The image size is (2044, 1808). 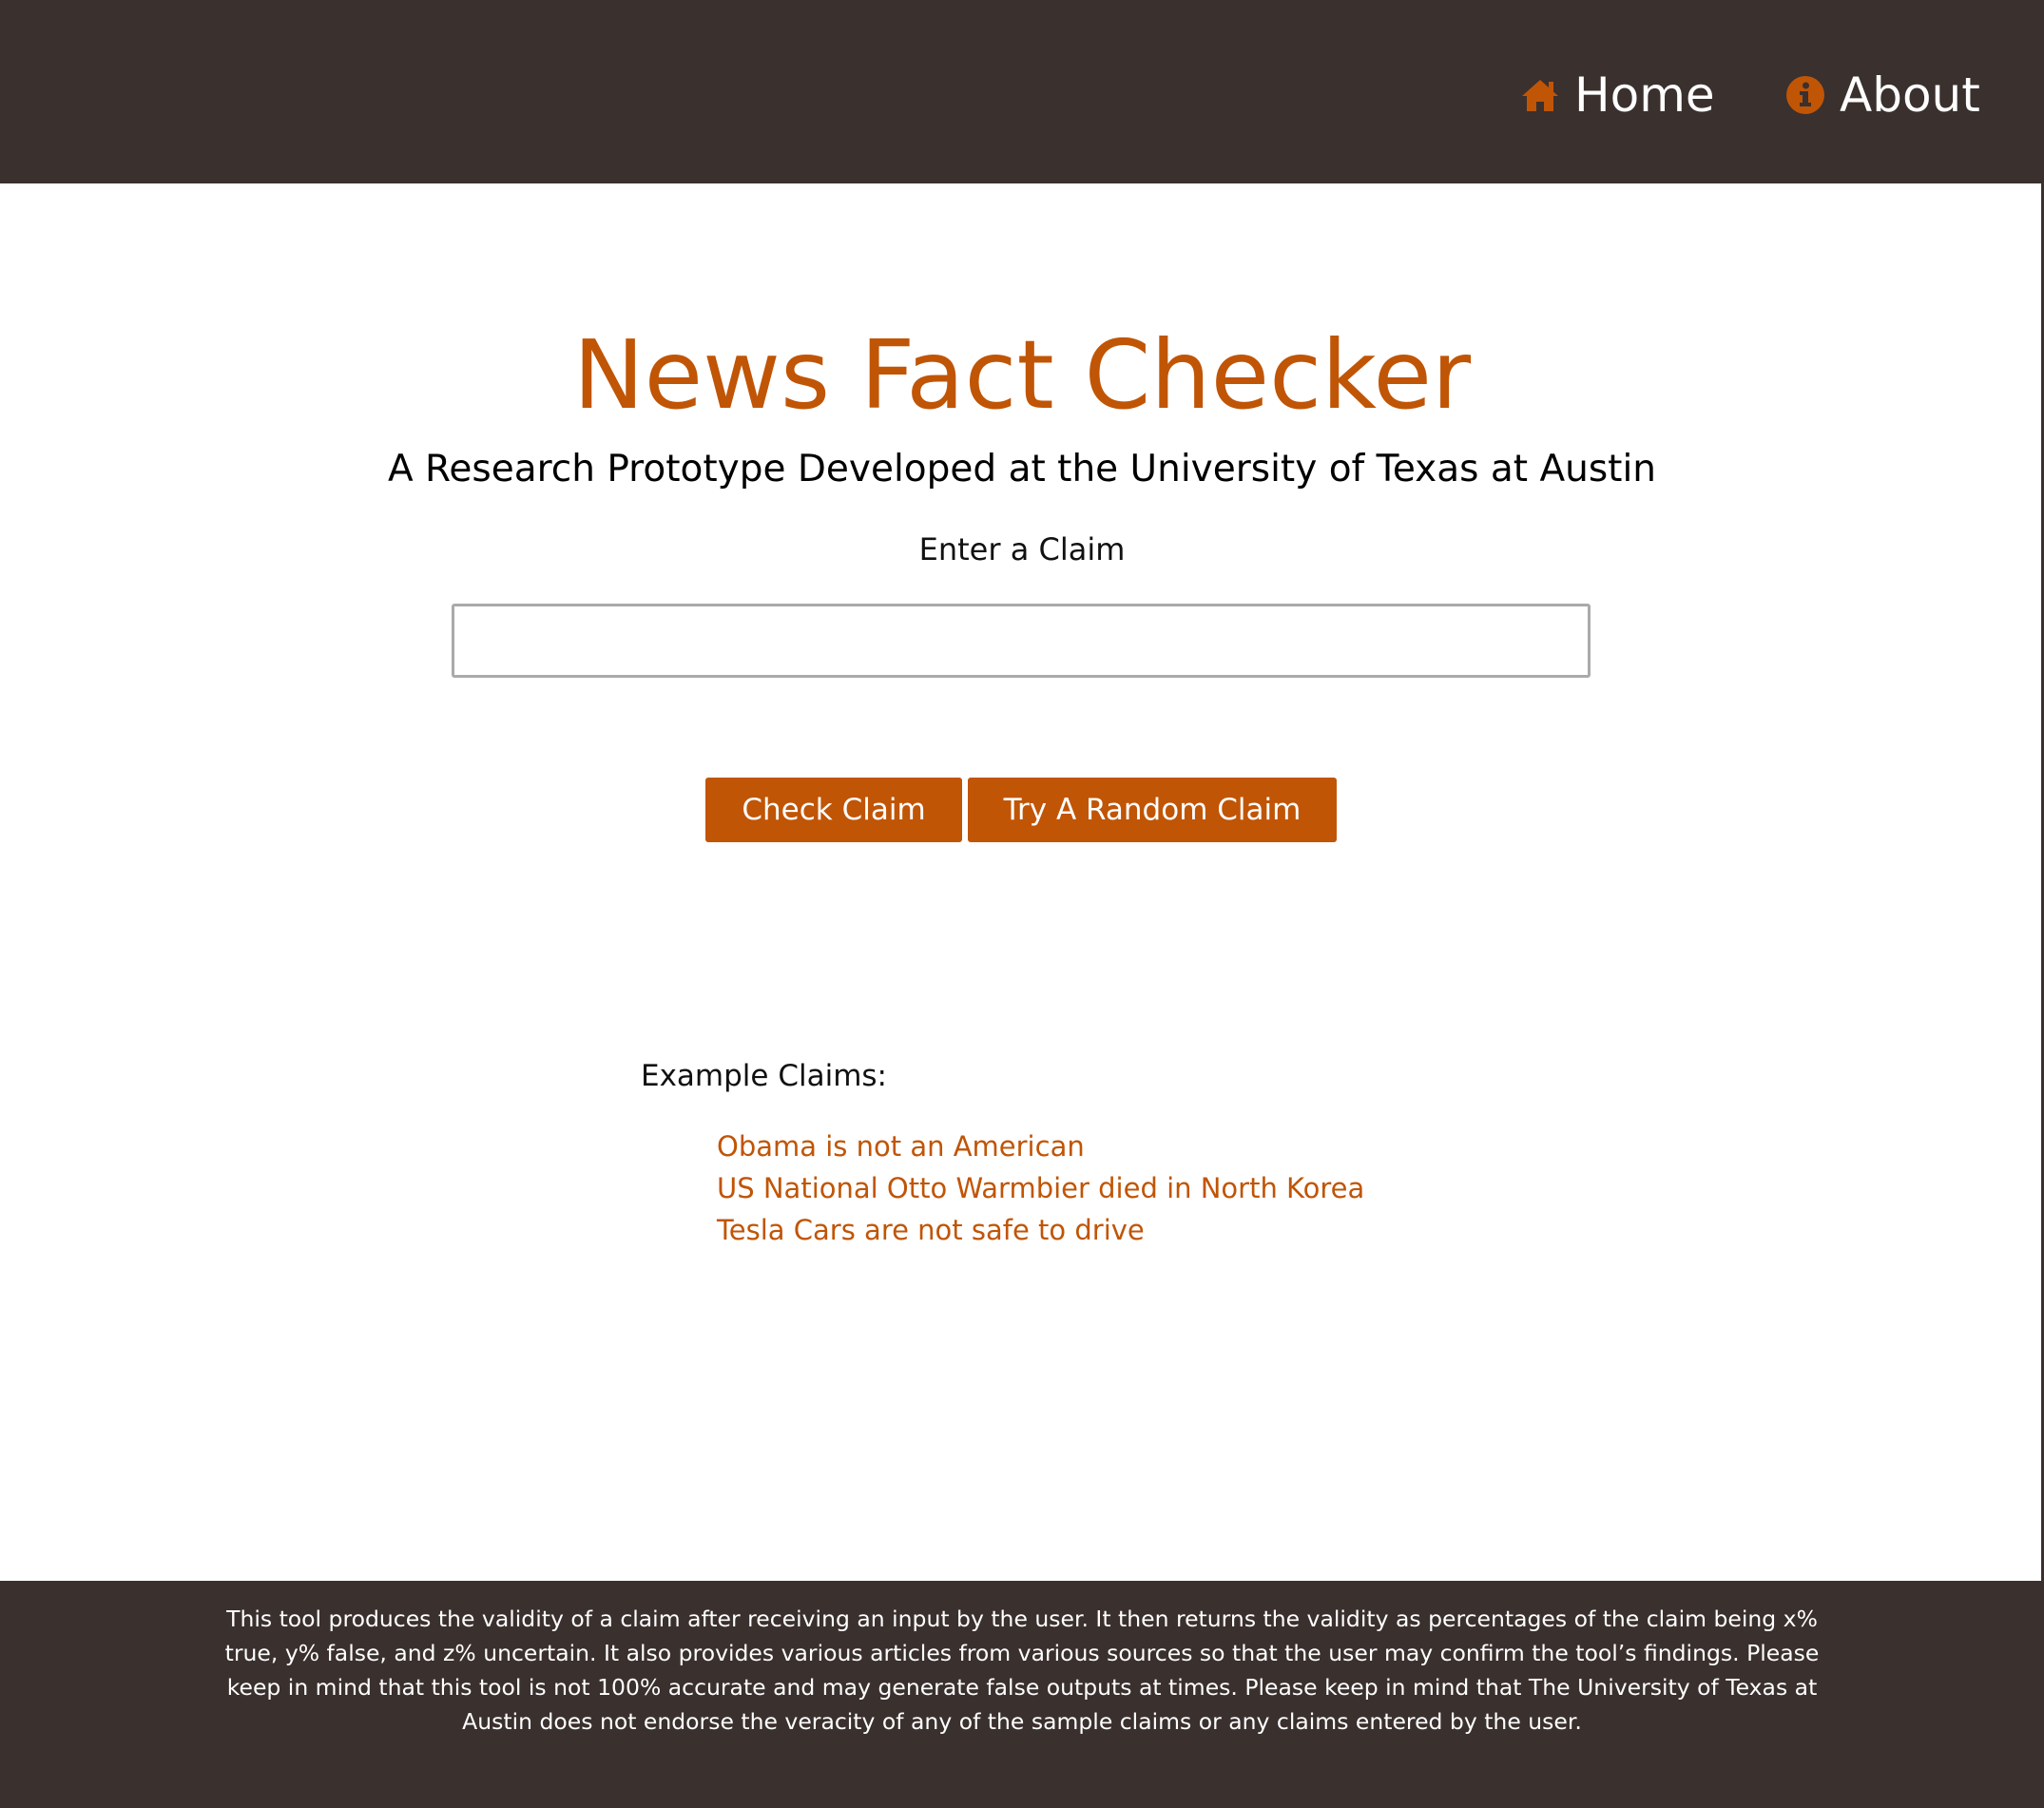 I want to click on nav-home-label: Home, so click(x=1645, y=95).